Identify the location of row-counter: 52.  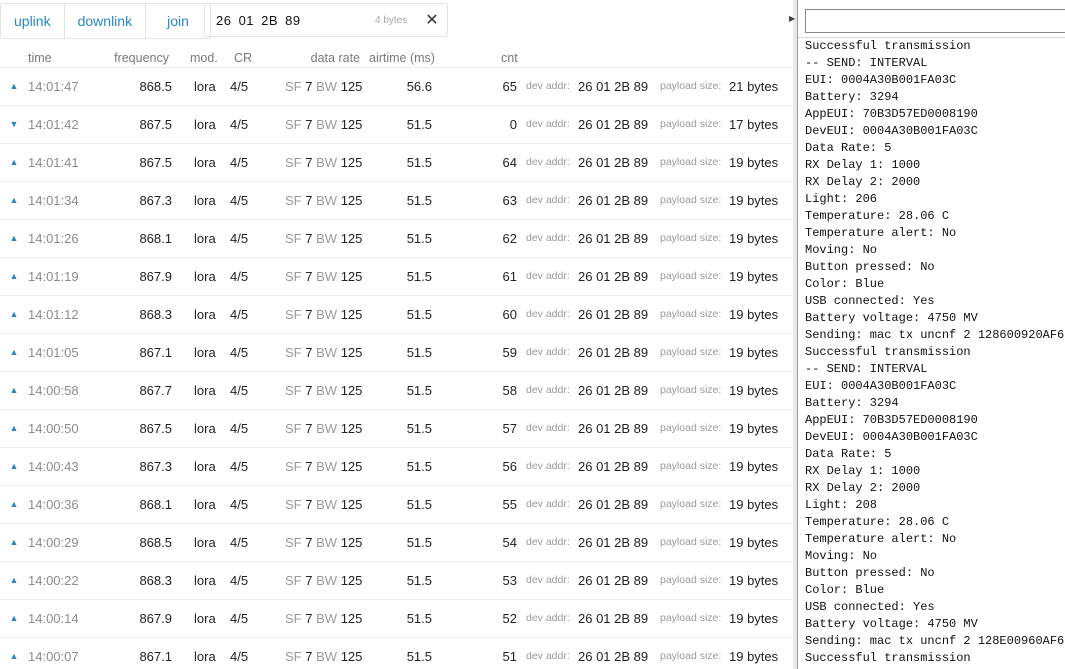
(509, 618).